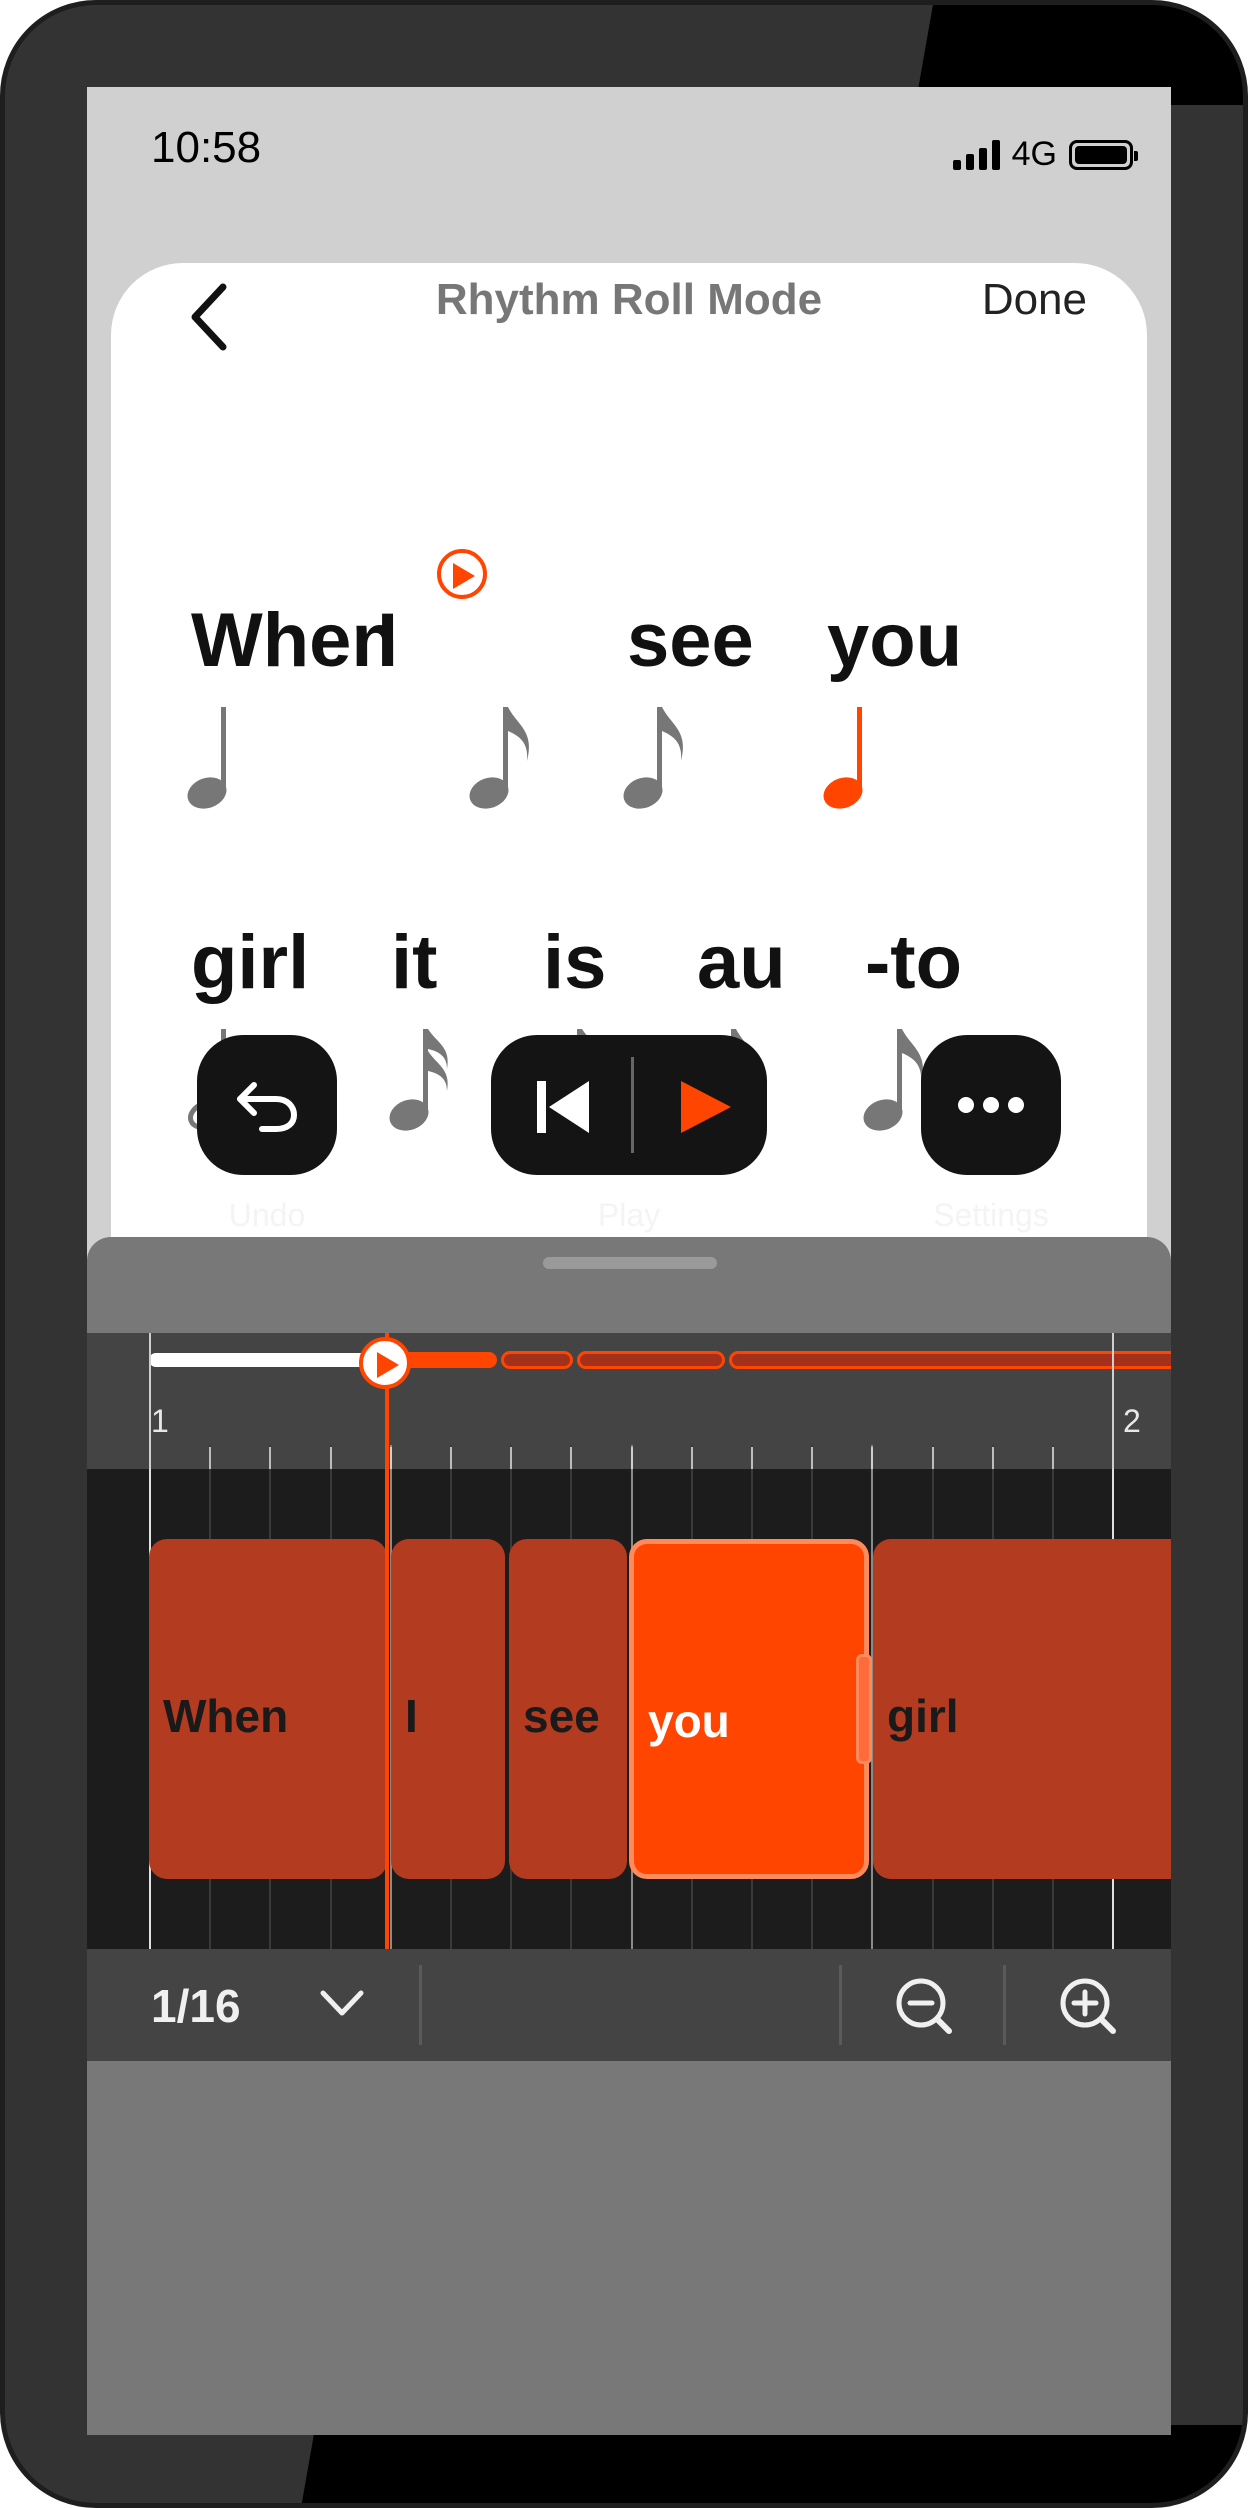  What do you see at coordinates (206, 147) in the screenshot?
I see `status-time: 10:58` at bounding box center [206, 147].